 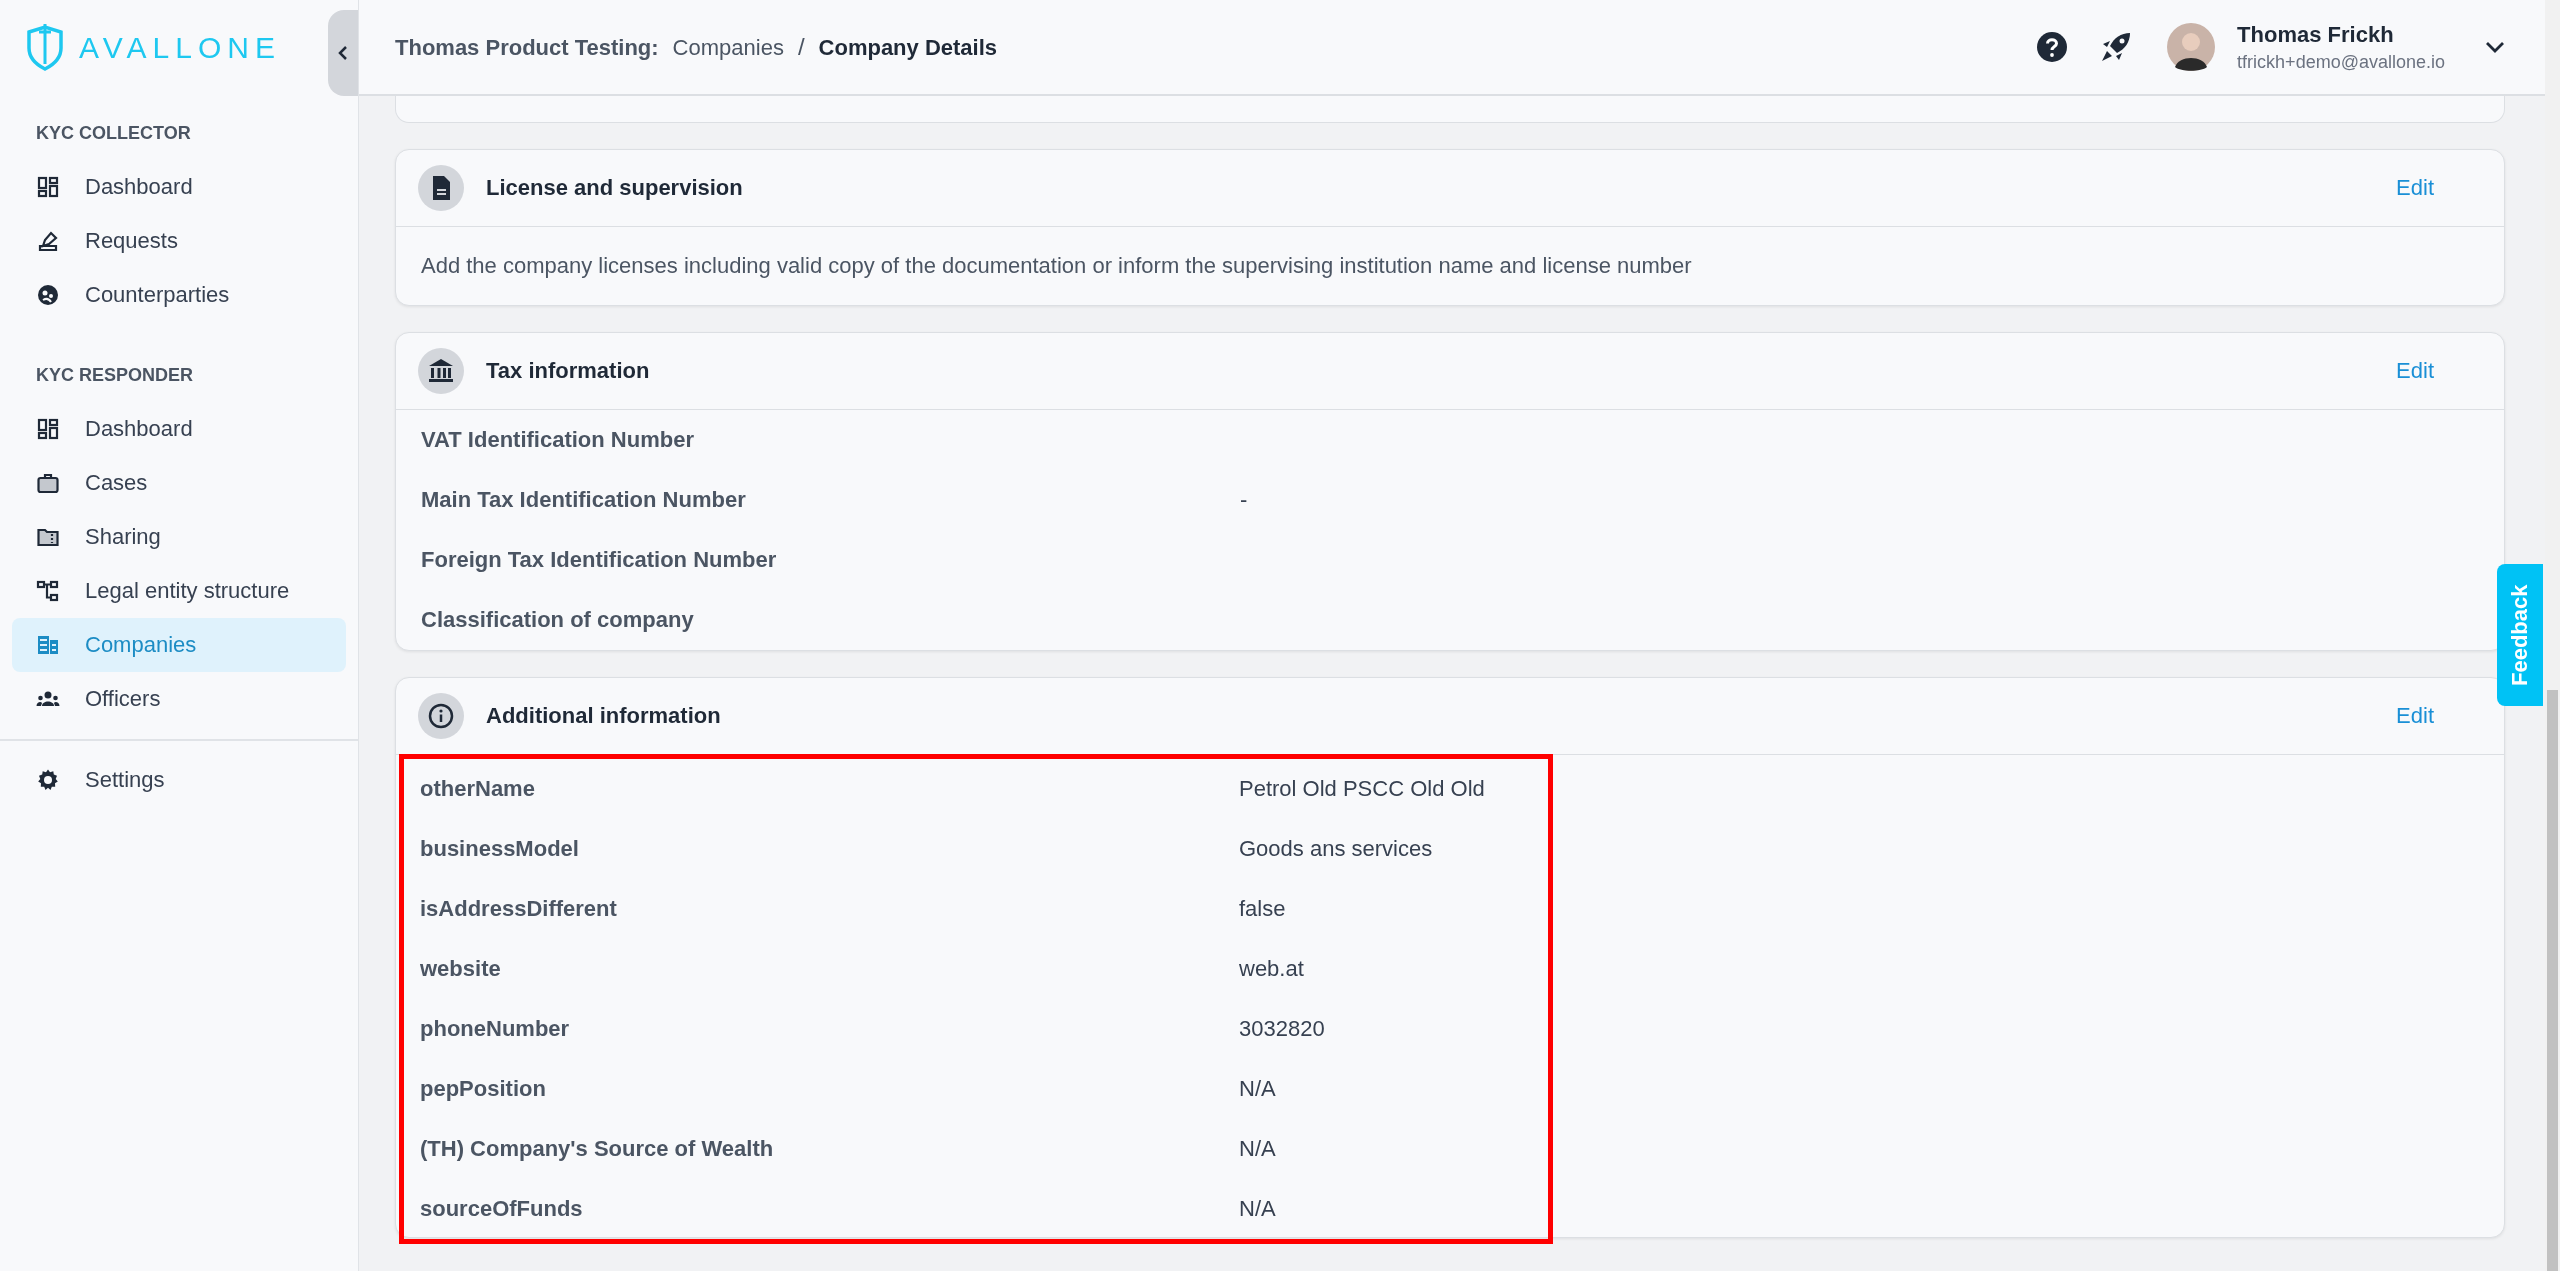 I want to click on avatar, so click(x=2191, y=47).